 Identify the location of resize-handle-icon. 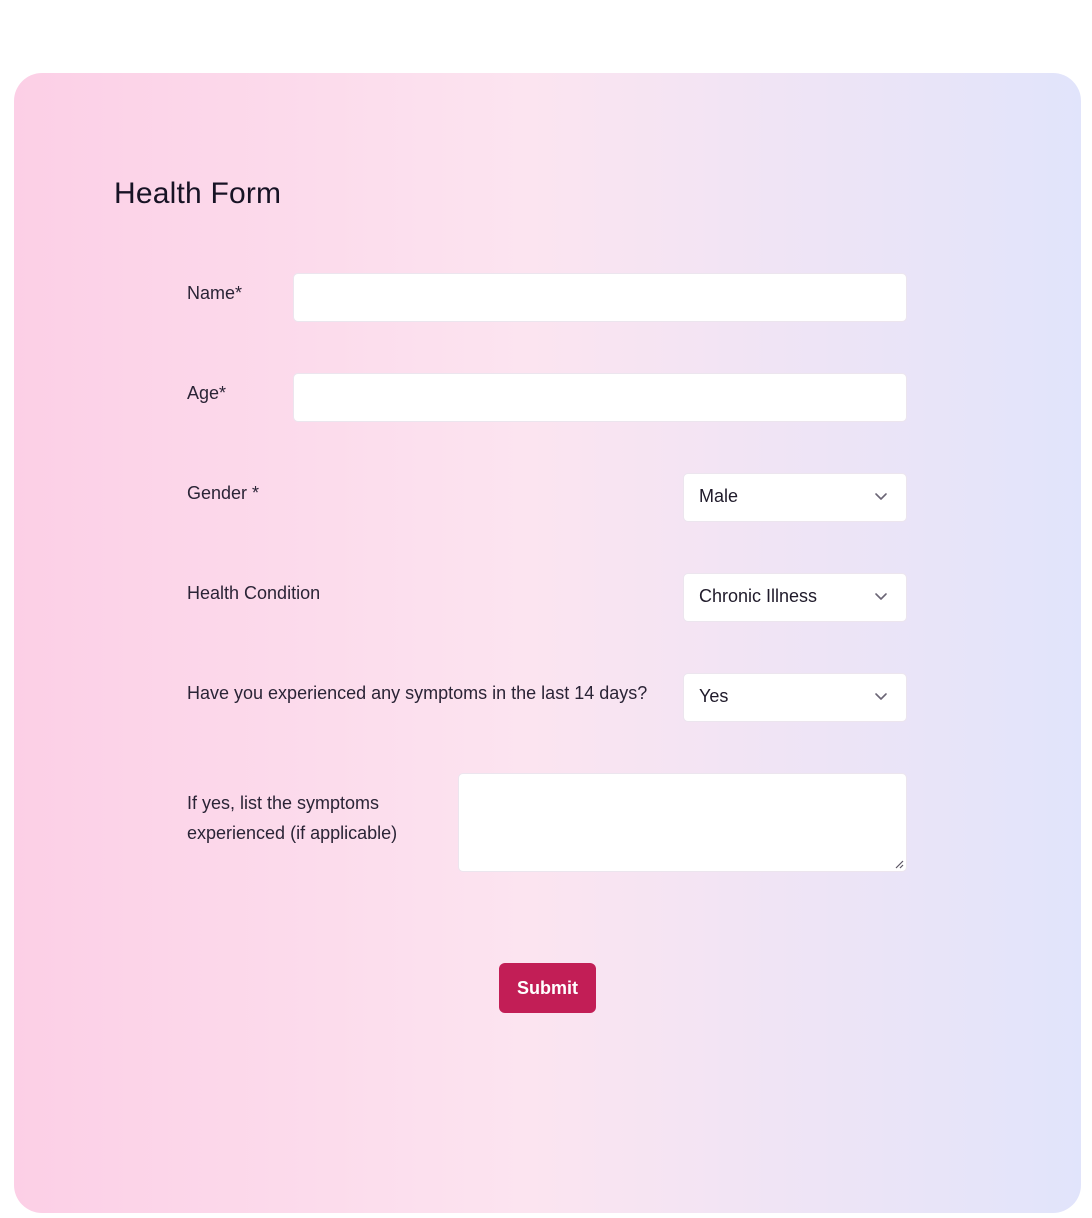
(899, 864).